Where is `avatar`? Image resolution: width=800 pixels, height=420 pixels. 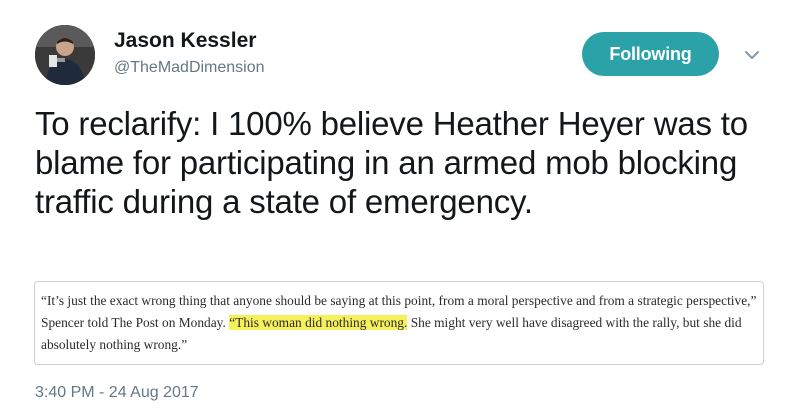 avatar is located at coordinates (65, 55).